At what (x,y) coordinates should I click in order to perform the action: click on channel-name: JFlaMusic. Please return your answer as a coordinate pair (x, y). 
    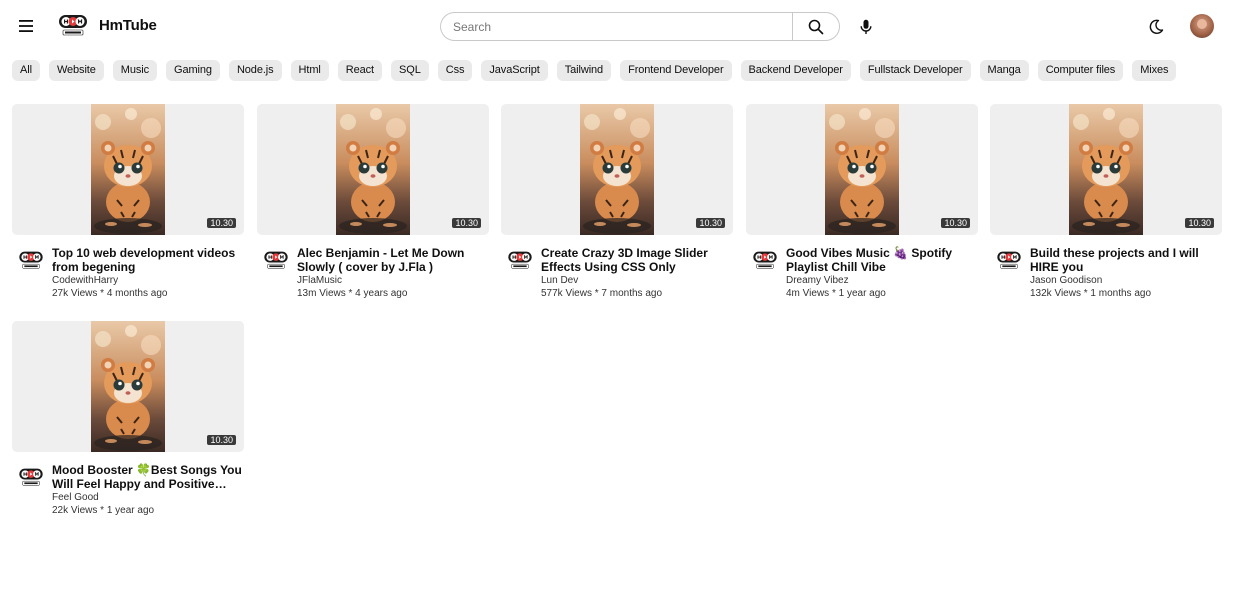
    Looking at the image, I should click on (393, 281).